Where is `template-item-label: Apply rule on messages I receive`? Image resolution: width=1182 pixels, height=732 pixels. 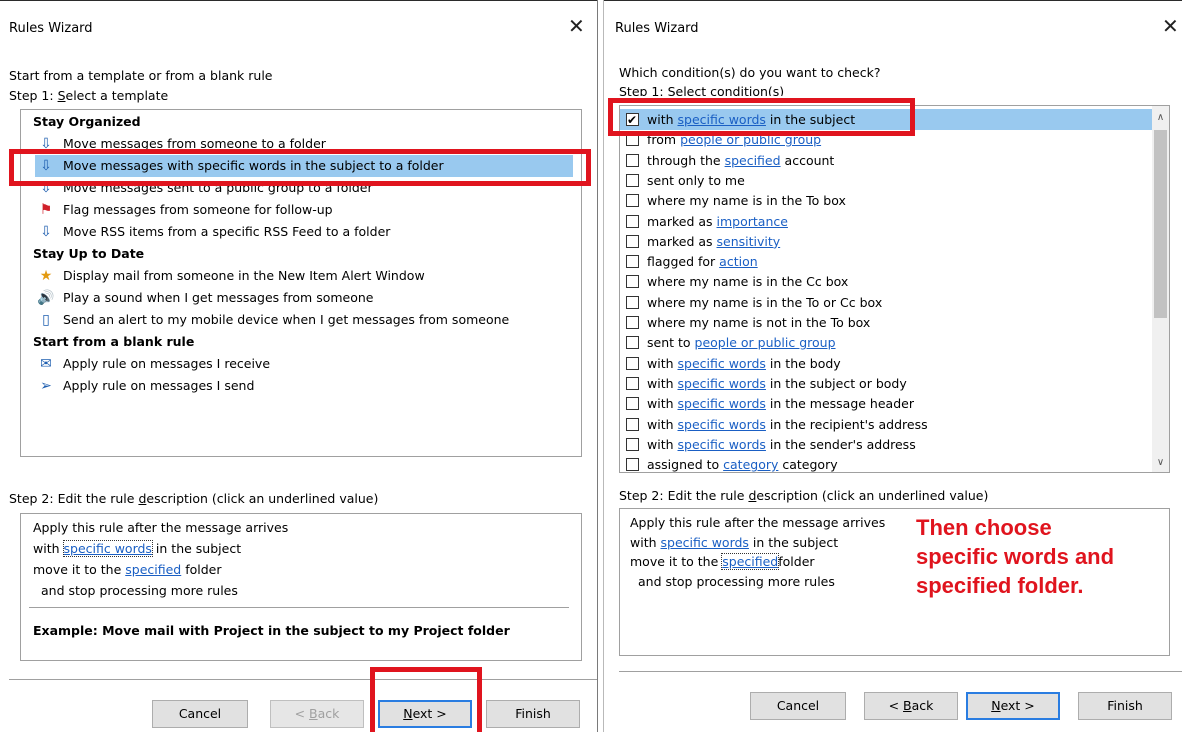
template-item-label: Apply rule on messages I receive is located at coordinates (167, 363).